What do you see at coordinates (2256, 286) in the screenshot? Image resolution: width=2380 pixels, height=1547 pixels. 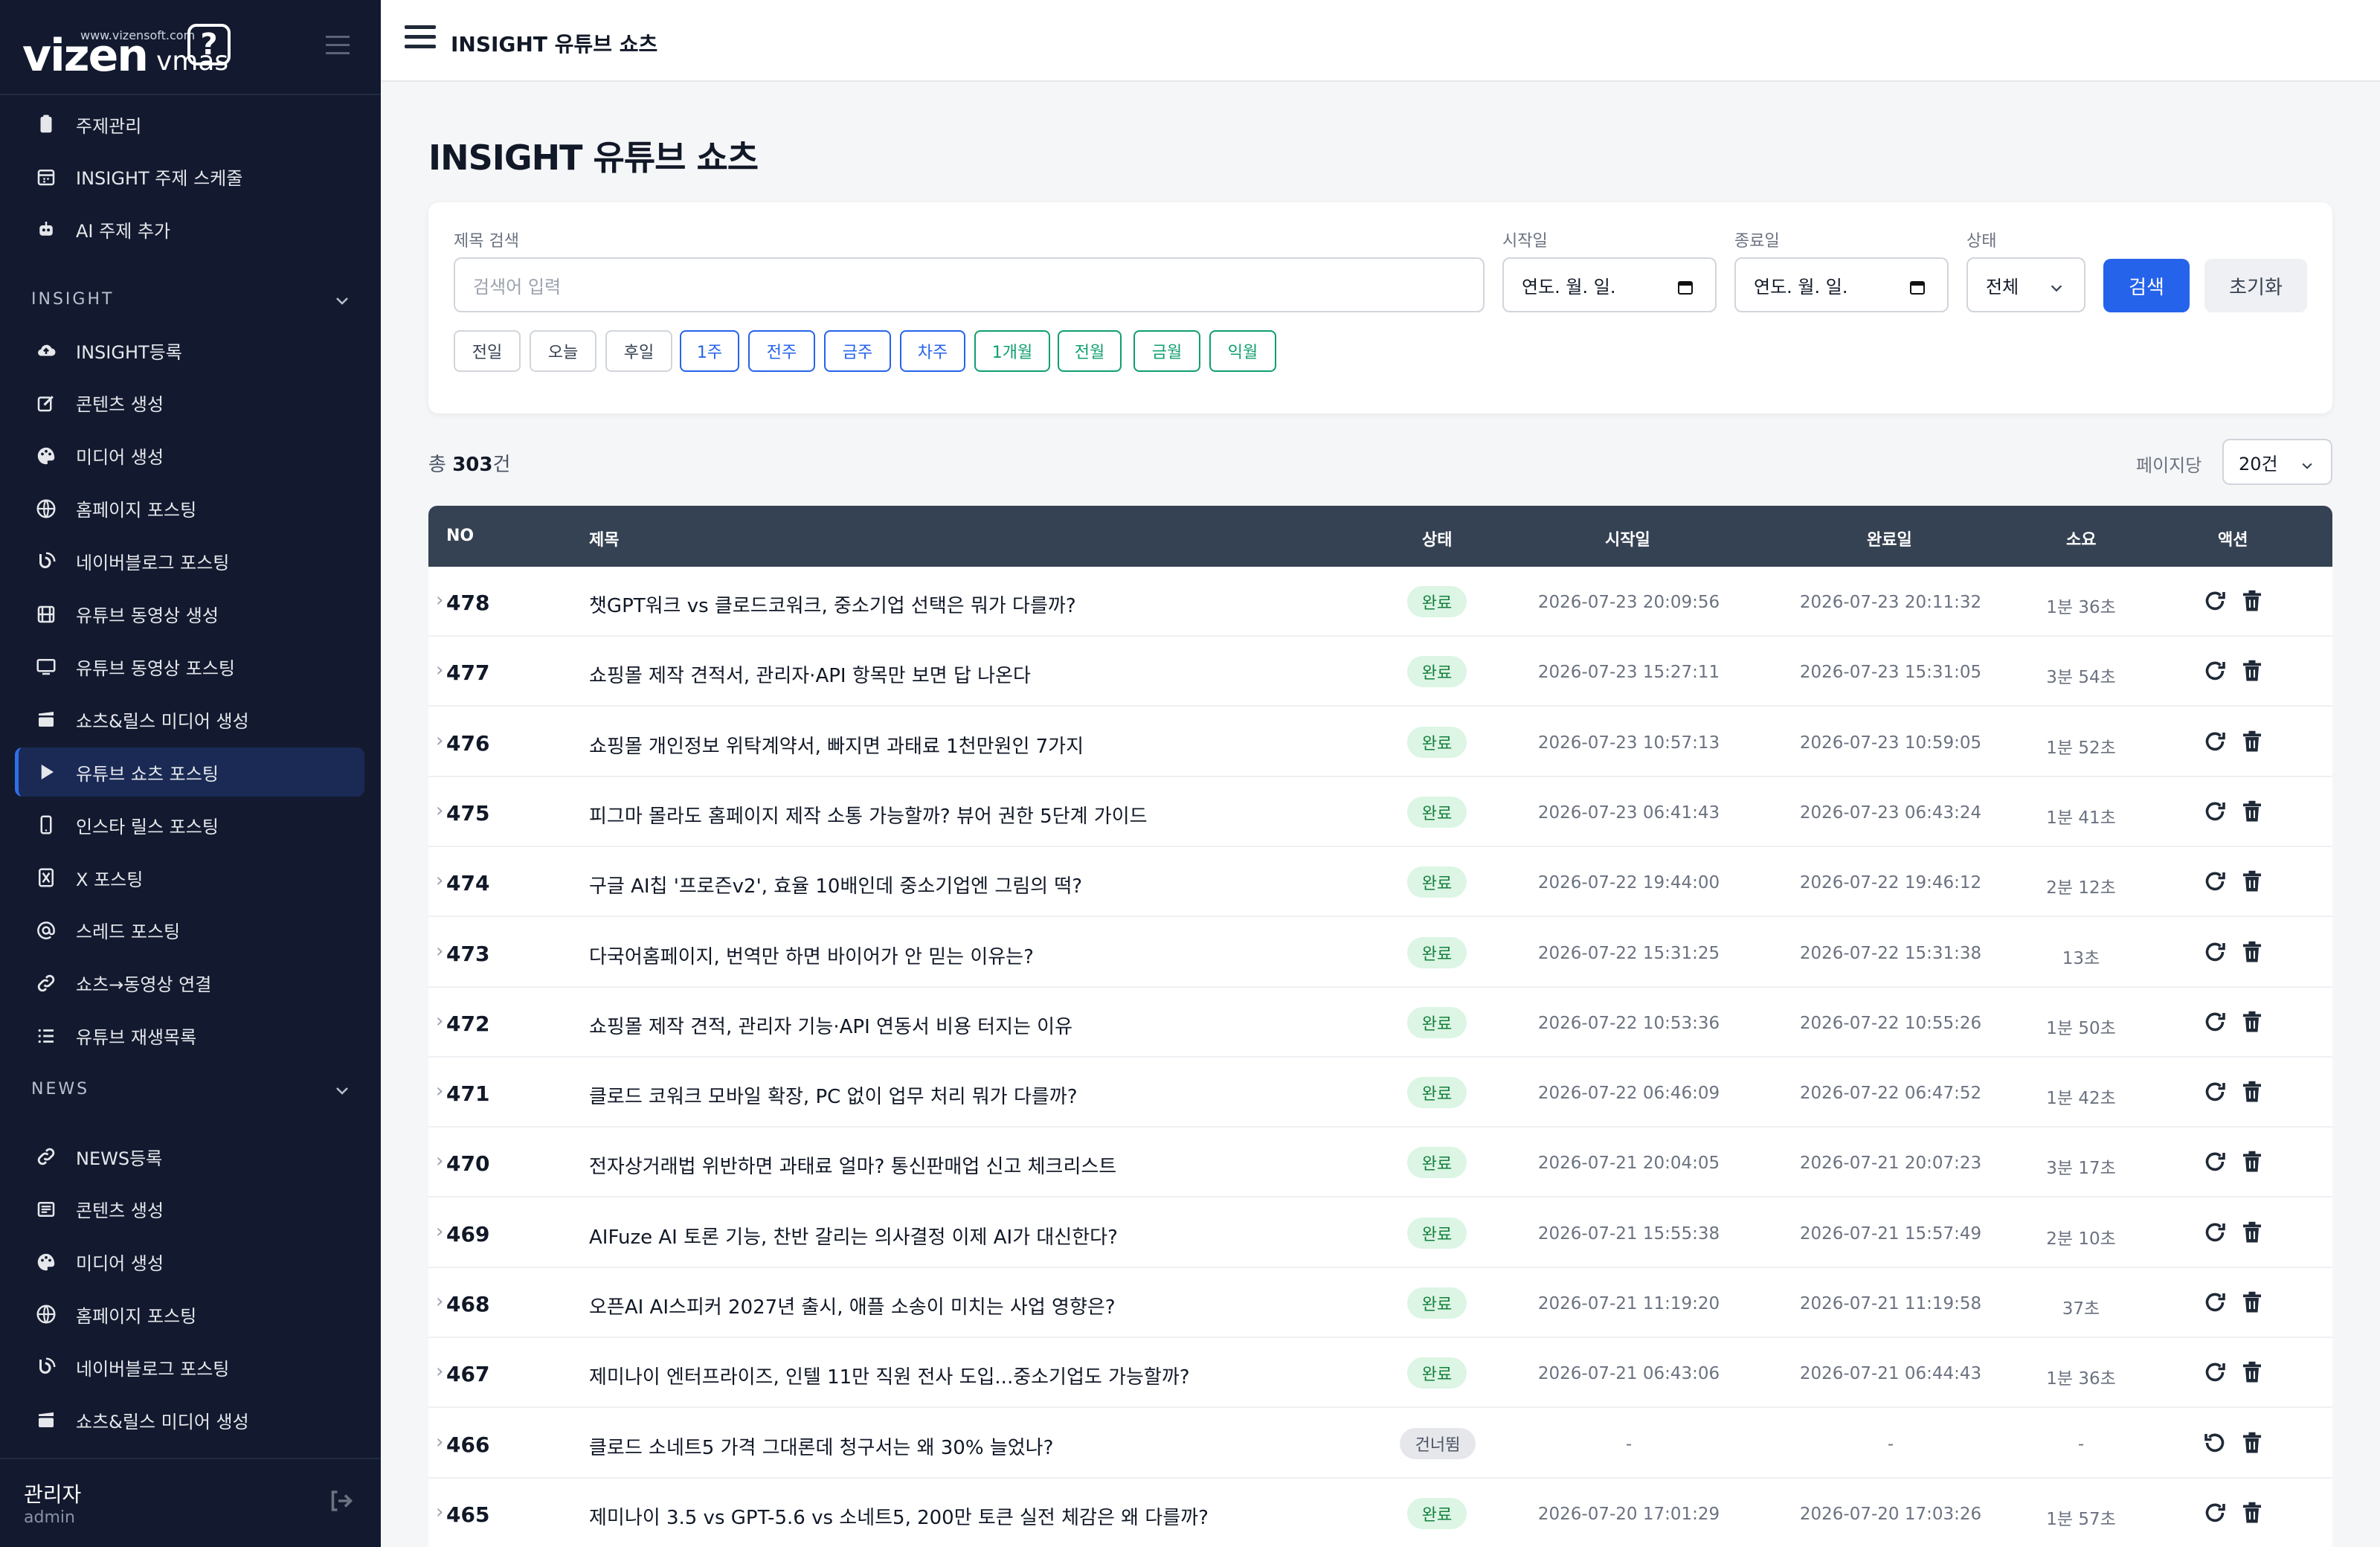 I see `reset-button: 초기화` at bounding box center [2256, 286].